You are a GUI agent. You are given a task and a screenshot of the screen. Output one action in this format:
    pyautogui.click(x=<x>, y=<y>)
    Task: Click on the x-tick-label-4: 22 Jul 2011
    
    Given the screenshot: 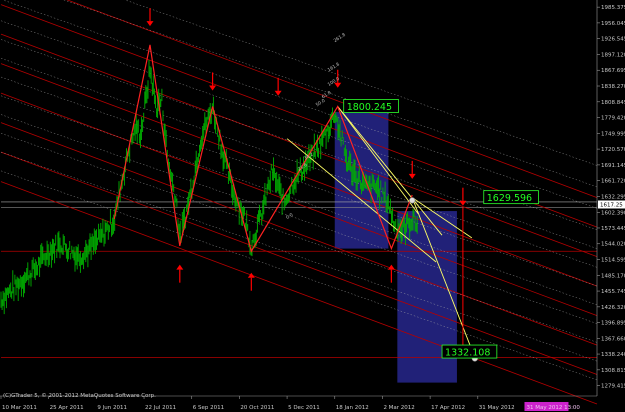 What is the action you would take?
    pyautogui.click(x=160, y=408)
    